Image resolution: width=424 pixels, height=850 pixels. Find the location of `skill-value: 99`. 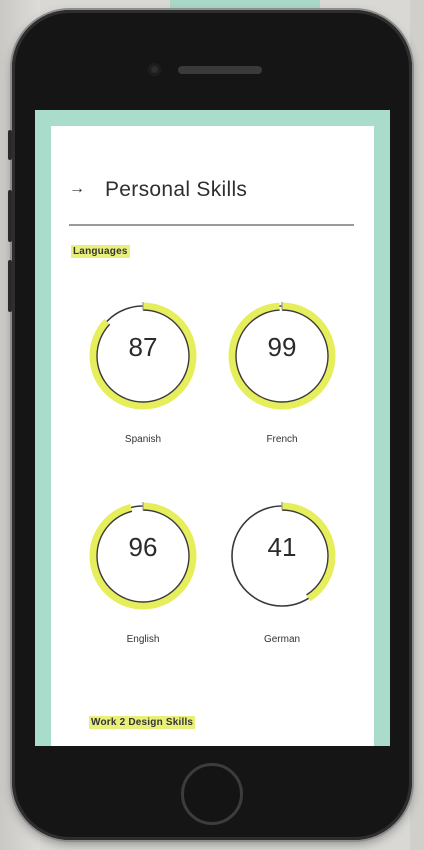

skill-value: 99 is located at coordinates (282, 347).